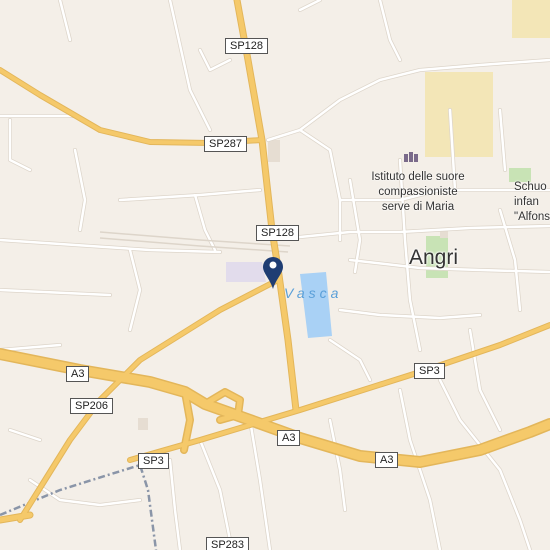 This screenshot has width=550, height=550. I want to click on road-shield-sp287: SP287, so click(226, 144).